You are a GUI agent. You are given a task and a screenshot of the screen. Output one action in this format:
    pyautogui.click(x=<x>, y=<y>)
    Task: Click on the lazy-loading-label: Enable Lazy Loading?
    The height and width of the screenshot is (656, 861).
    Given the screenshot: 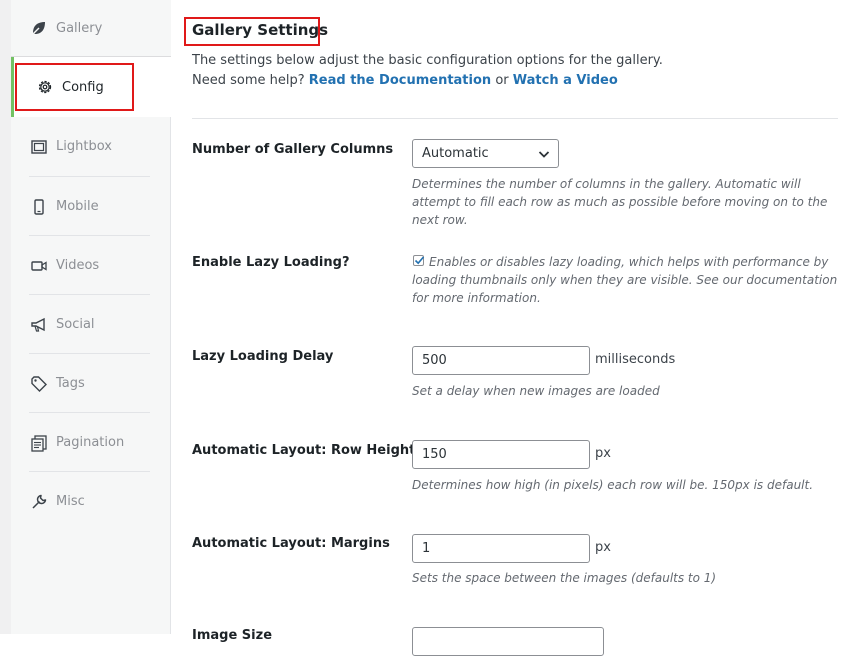 What is the action you would take?
    pyautogui.click(x=271, y=262)
    